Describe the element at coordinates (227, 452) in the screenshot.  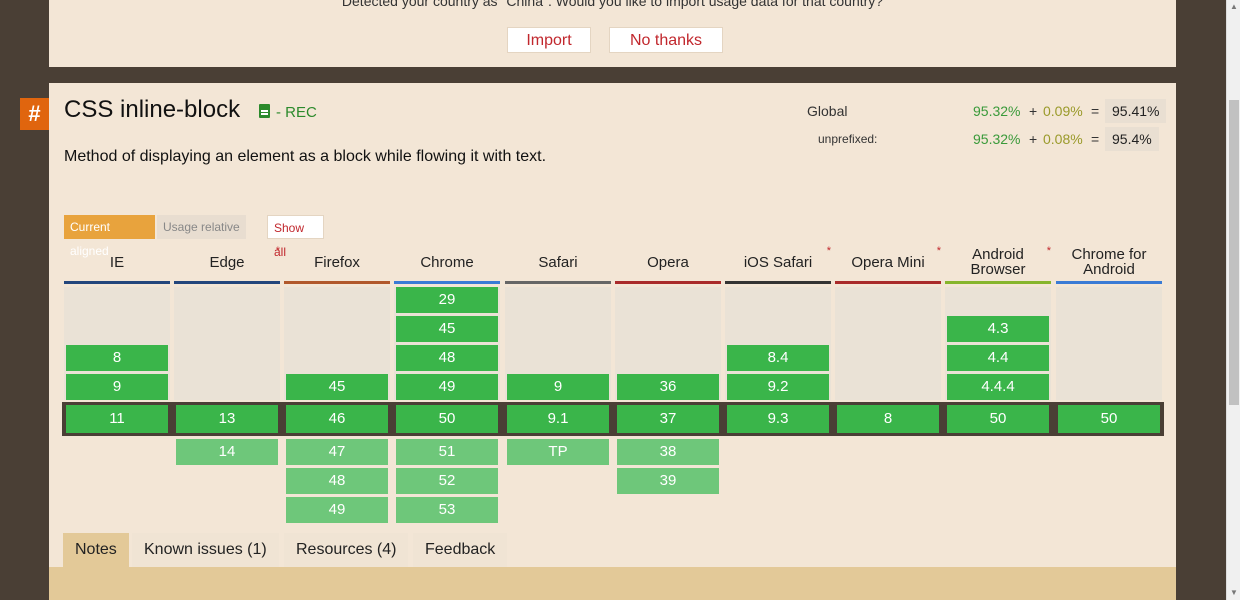
I see `version-cell-edge-14: 14` at that location.